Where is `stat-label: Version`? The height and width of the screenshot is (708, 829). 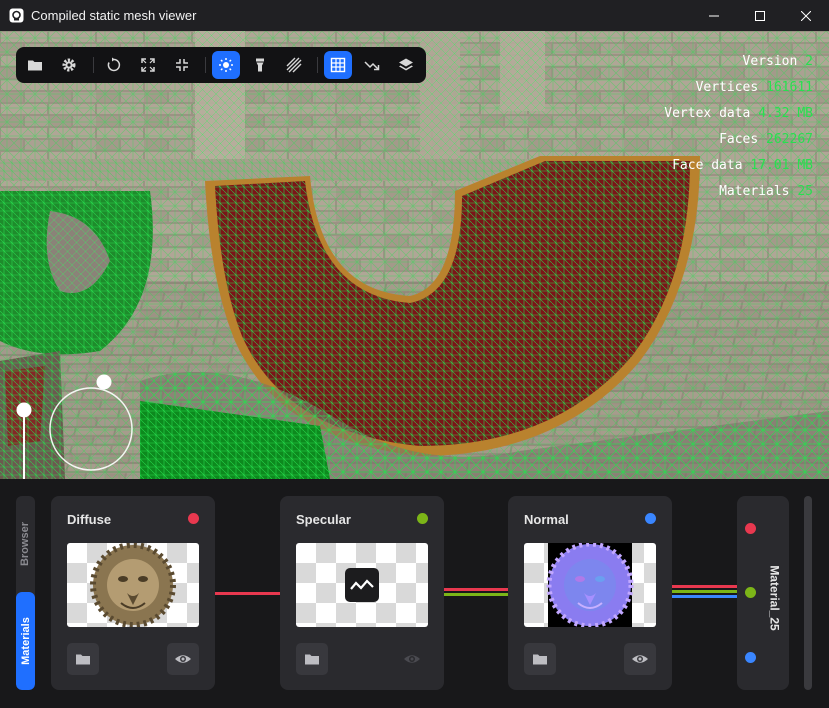 stat-label: Version is located at coordinates (770, 61).